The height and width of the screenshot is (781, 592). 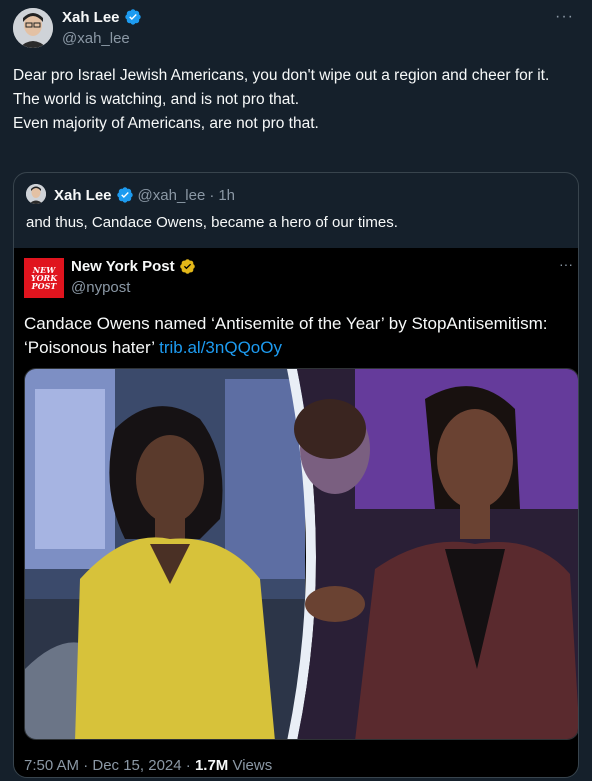 I want to click on more-options-icon: ···, so click(x=564, y=17).